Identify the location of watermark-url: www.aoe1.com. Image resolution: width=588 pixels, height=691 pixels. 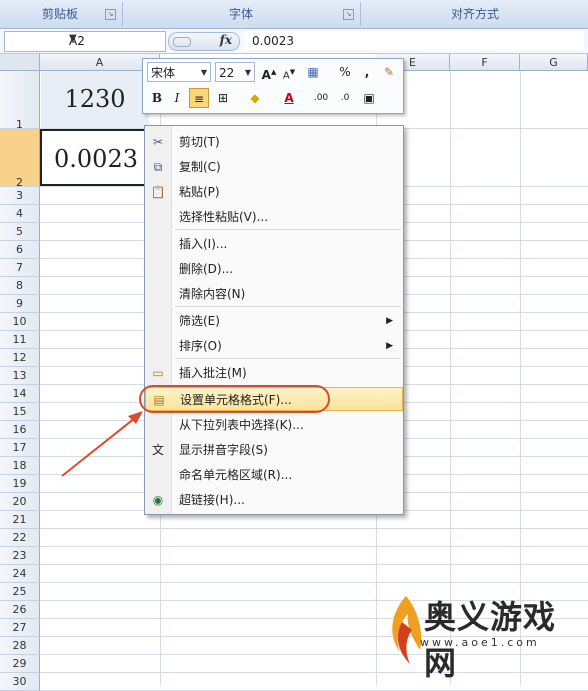
(480, 642).